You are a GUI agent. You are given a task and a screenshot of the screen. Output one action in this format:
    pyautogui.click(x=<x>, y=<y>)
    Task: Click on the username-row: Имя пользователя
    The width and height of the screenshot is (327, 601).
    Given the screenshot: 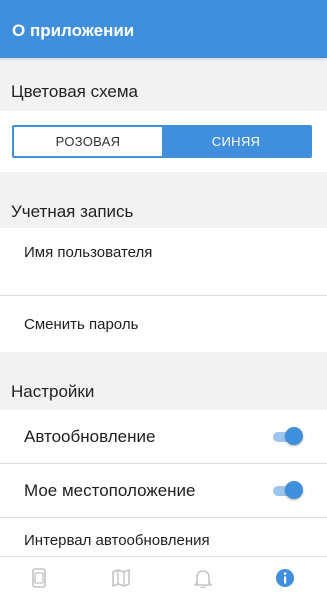 What is the action you would take?
    pyautogui.click(x=163, y=261)
    